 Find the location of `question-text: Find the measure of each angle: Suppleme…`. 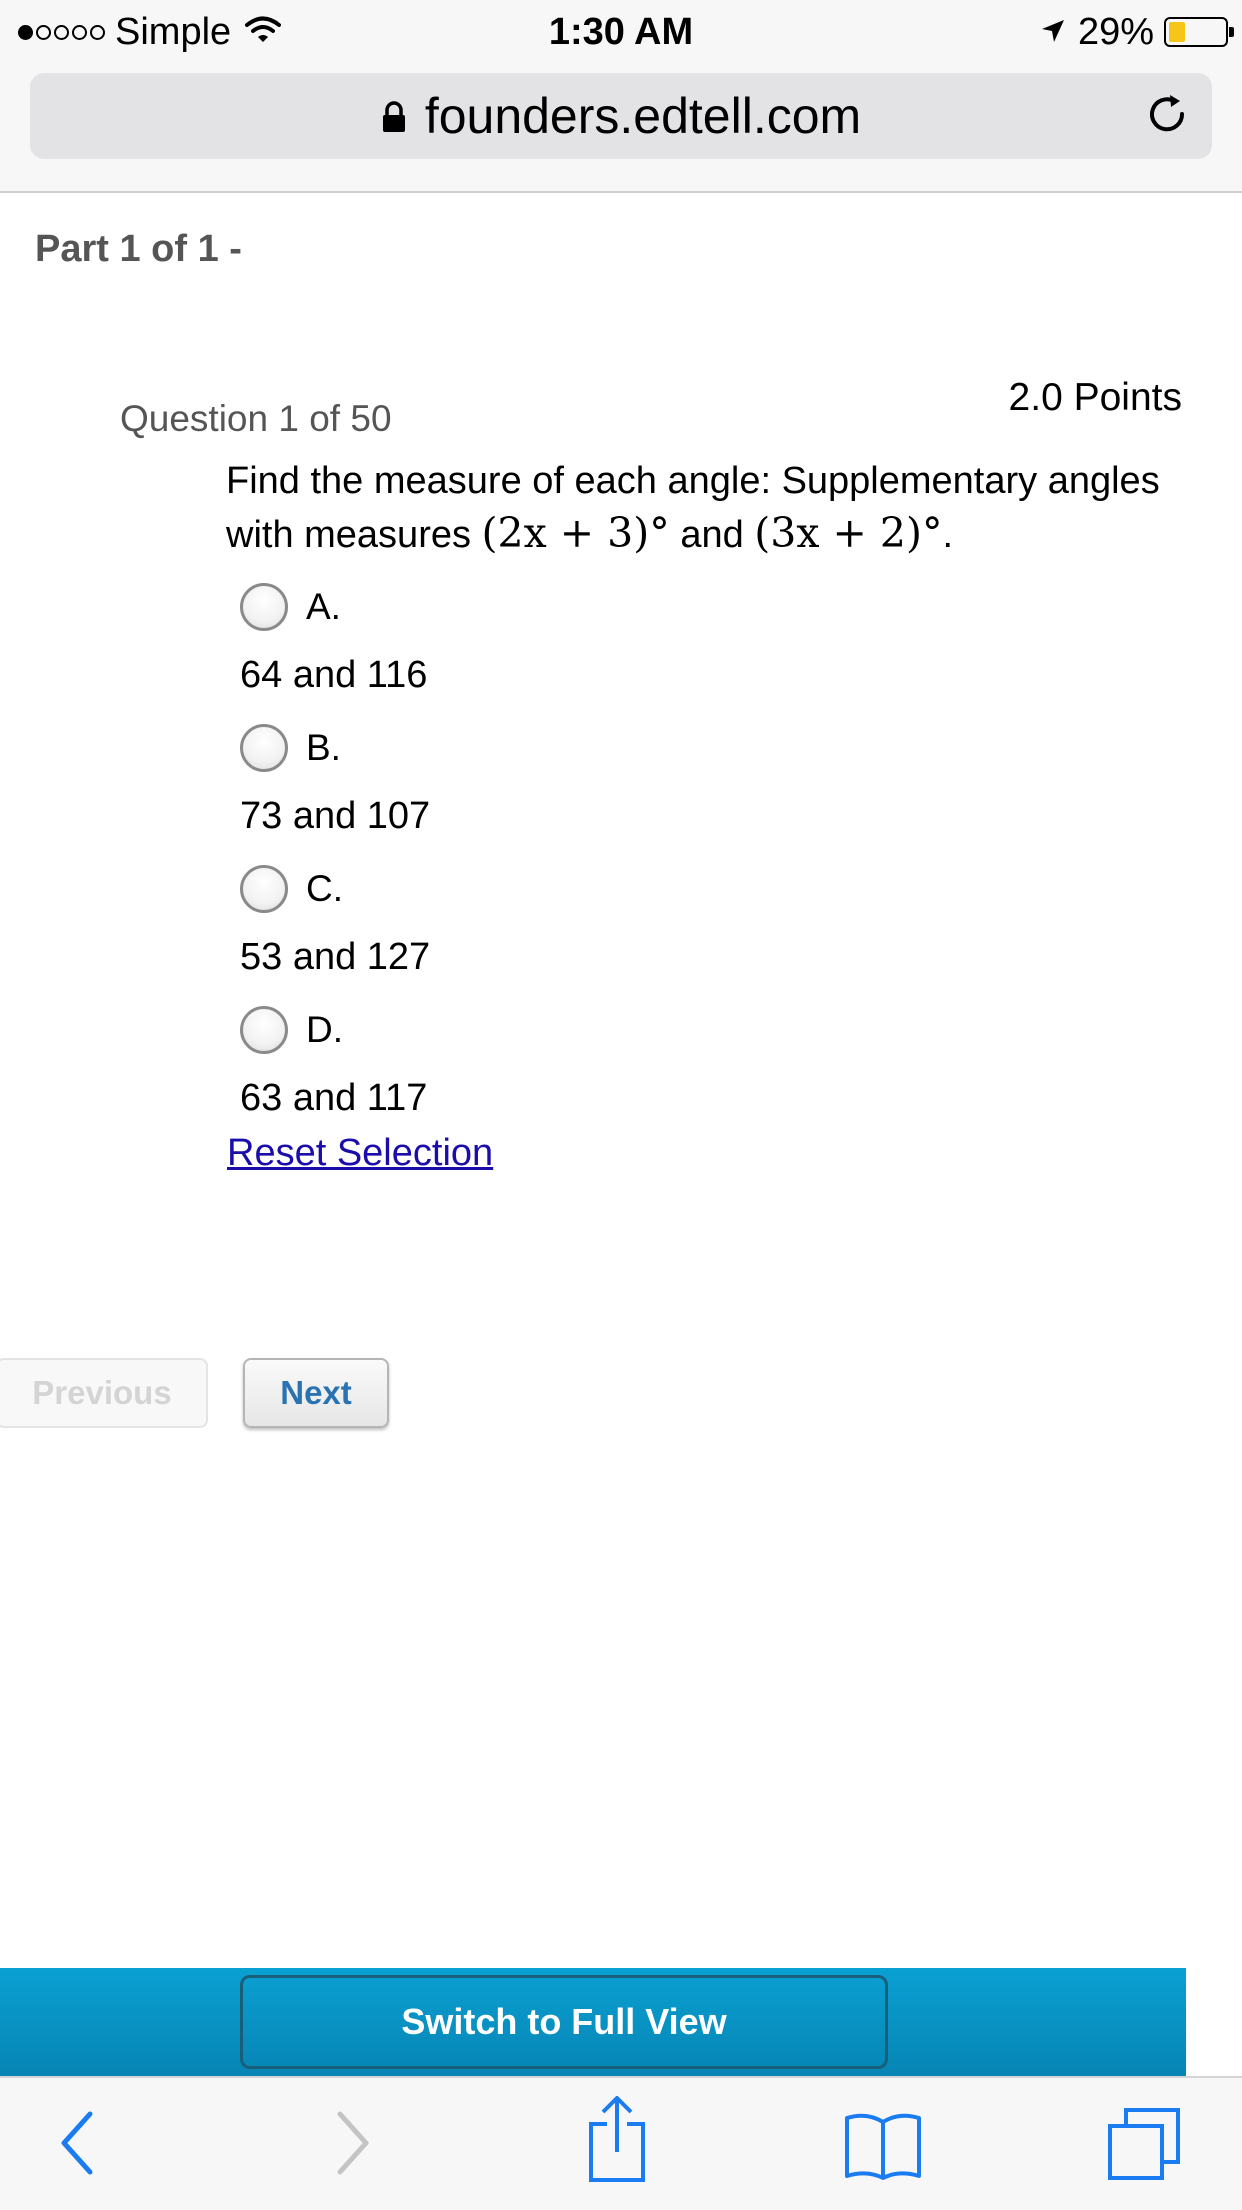

question-text: Find the measure of each angle: Suppleme… is located at coordinates (726, 508).